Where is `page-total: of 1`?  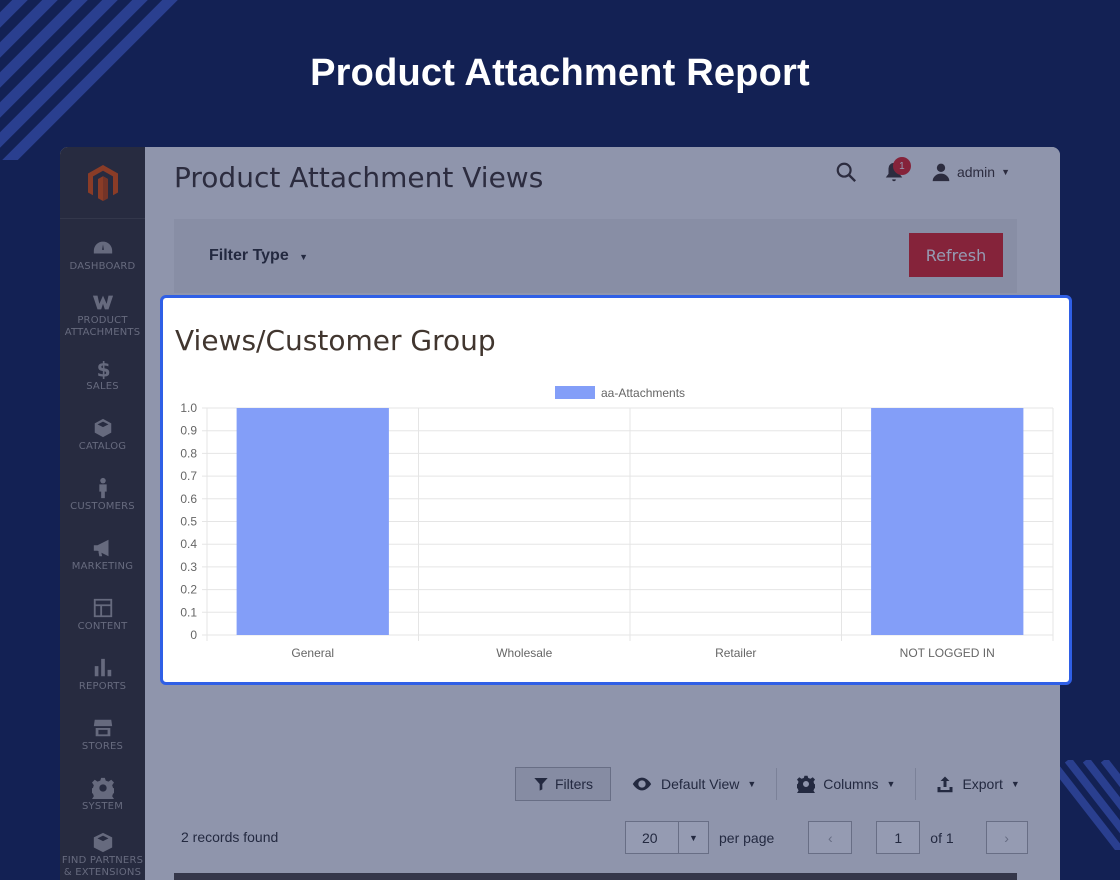
page-total: of 1 is located at coordinates (942, 837).